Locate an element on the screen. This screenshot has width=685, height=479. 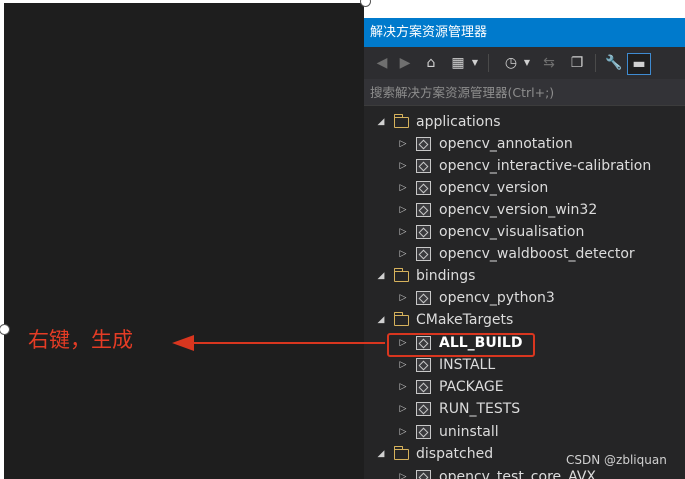
tree-item-label: opencv_annotation is located at coordinates (506, 144).